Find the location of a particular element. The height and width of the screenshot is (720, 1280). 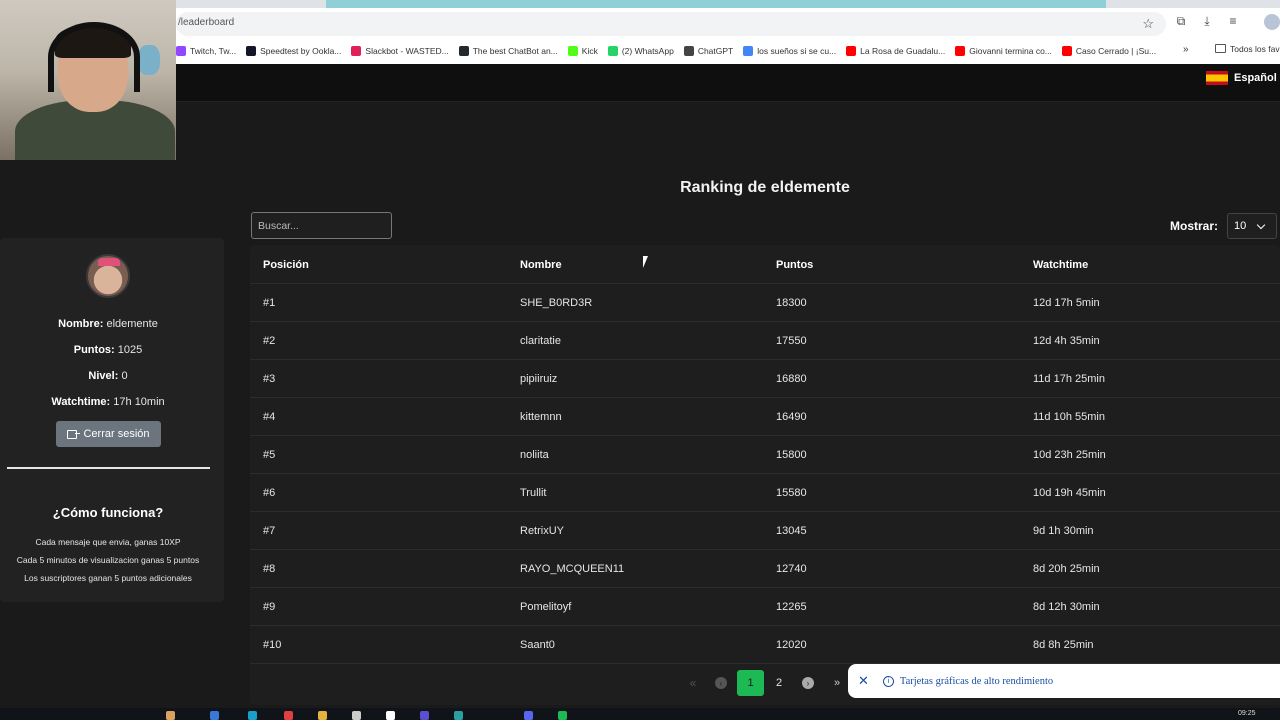

column-header-name: Nombre is located at coordinates (541, 265).